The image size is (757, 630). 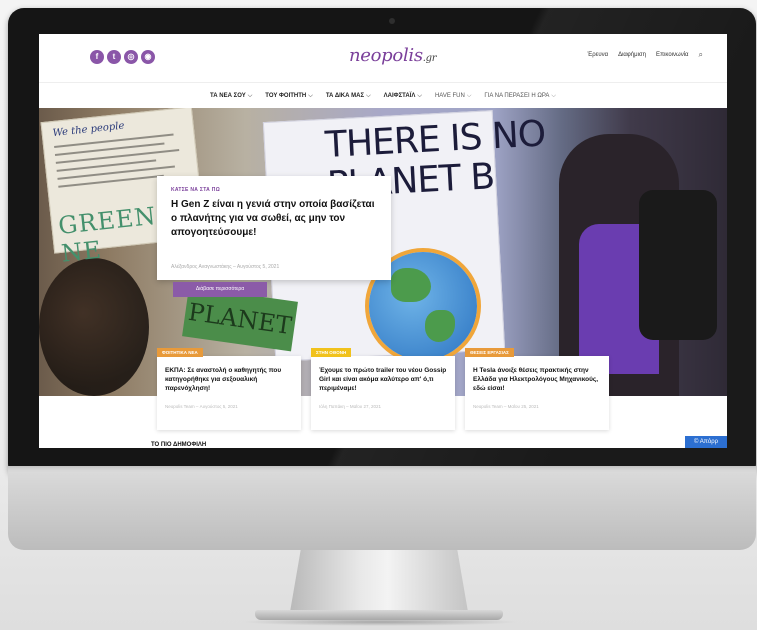 What do you see at coordinates (598, 56) in the screenshot?
I see `top-link-research: Έρευνα` at bounding box center [598, 56].